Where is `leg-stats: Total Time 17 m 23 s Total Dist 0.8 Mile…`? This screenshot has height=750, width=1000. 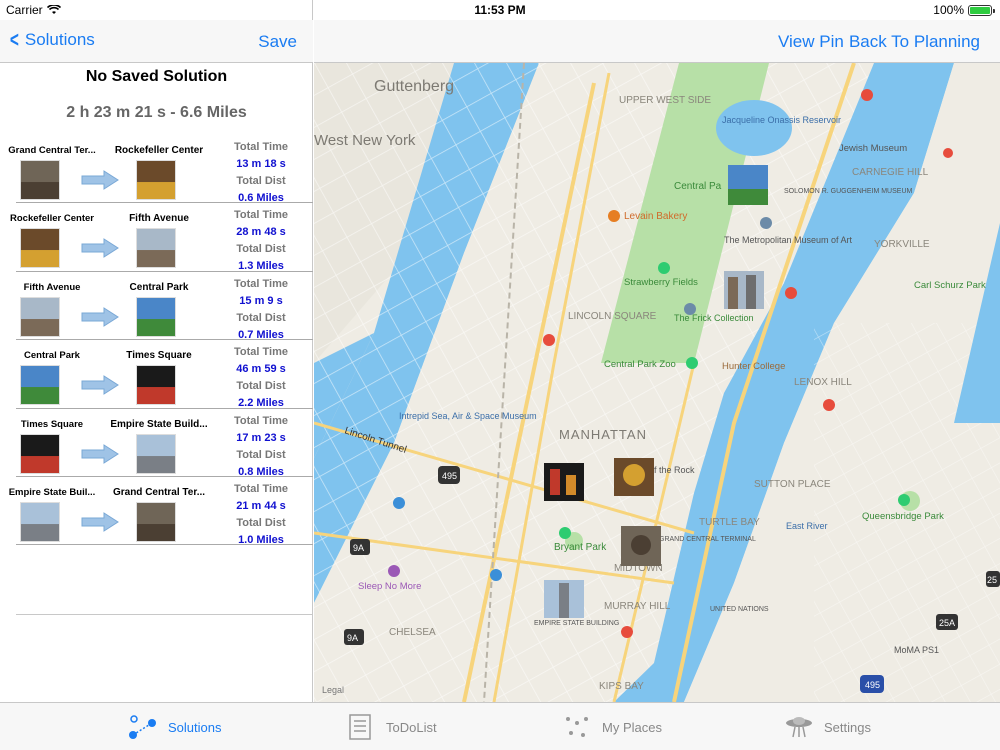
leg-stats: Total Time 17 m 23 s Total Dist 0.8 Mile… is located at coordinates (261, 447).